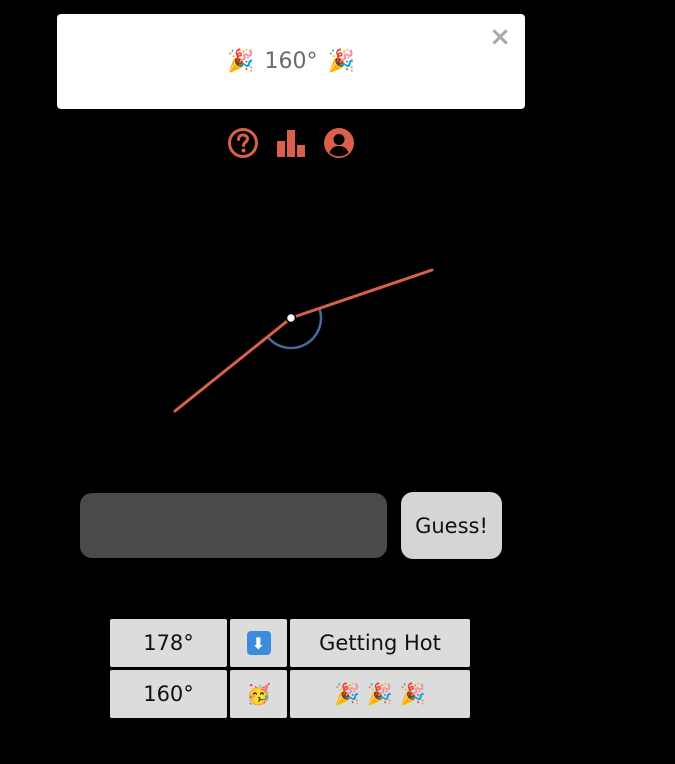  Describe the element at coordinates (168, 643) in the screenshot. I see `history-guess: 178°` at that location.